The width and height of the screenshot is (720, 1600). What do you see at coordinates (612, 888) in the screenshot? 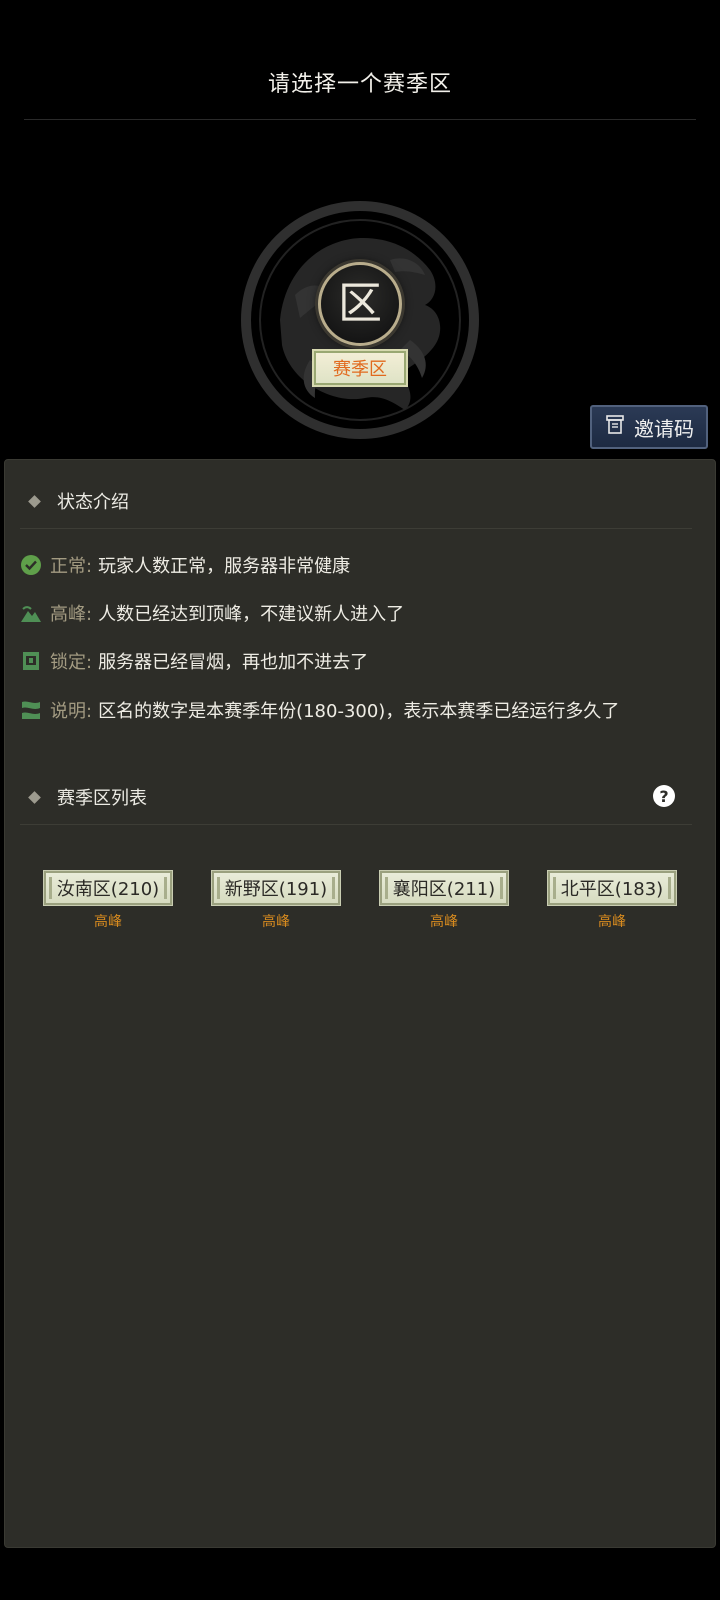
I see `zone-name-tag: 北平区(183)` at bounding box center [612, 888].